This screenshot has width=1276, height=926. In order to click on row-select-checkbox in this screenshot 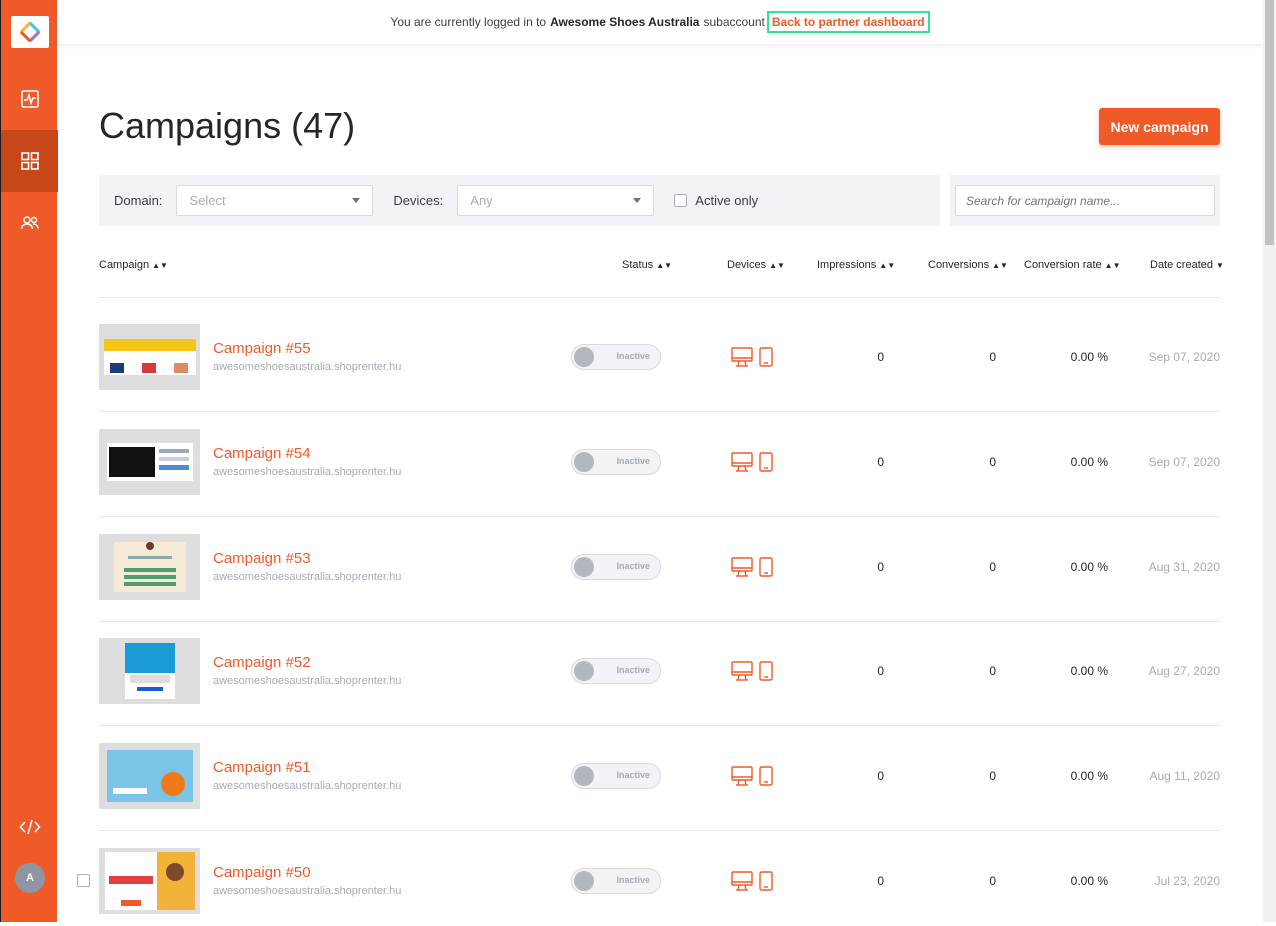, I will do `click(83, 880)`.